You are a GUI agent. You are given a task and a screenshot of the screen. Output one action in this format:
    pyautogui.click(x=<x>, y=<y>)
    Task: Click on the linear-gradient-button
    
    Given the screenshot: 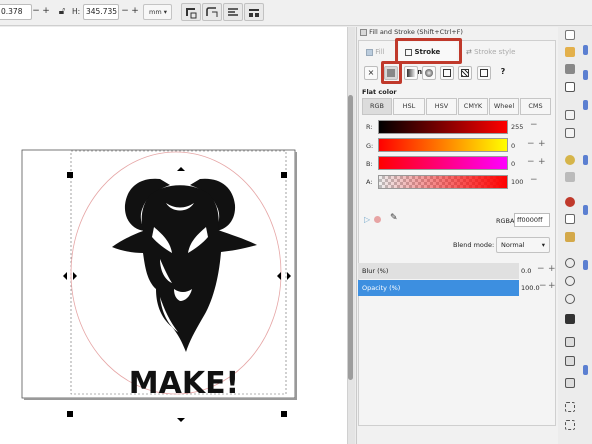 What is the action you would take?
    pyautogui.click(x=411, y=73)
    